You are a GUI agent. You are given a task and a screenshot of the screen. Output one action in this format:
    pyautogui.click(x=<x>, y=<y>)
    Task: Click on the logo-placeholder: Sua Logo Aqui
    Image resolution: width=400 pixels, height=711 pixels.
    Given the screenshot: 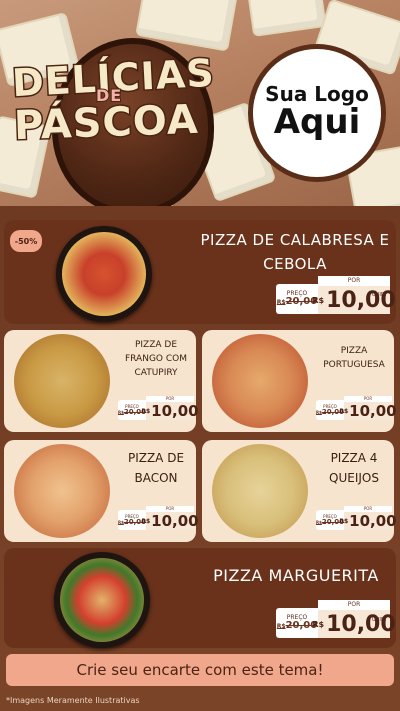 What is the action you would take?
    pyautogui.click(x=317, y=113)
    